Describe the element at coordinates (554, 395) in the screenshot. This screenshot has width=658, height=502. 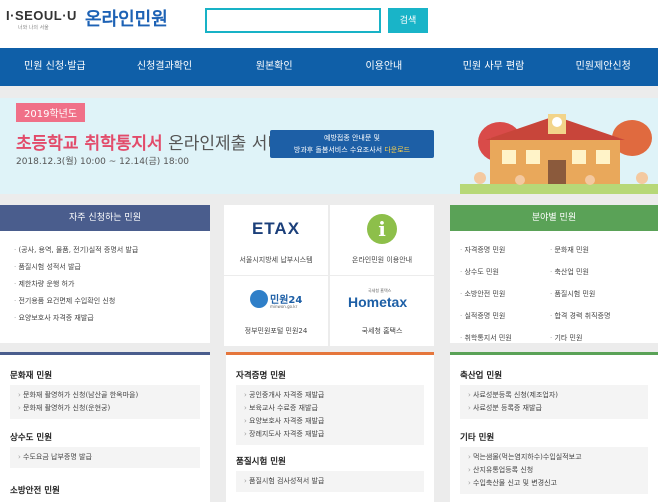
I see `list-item: 사료성분등록 신청(제조업자)` at that location.